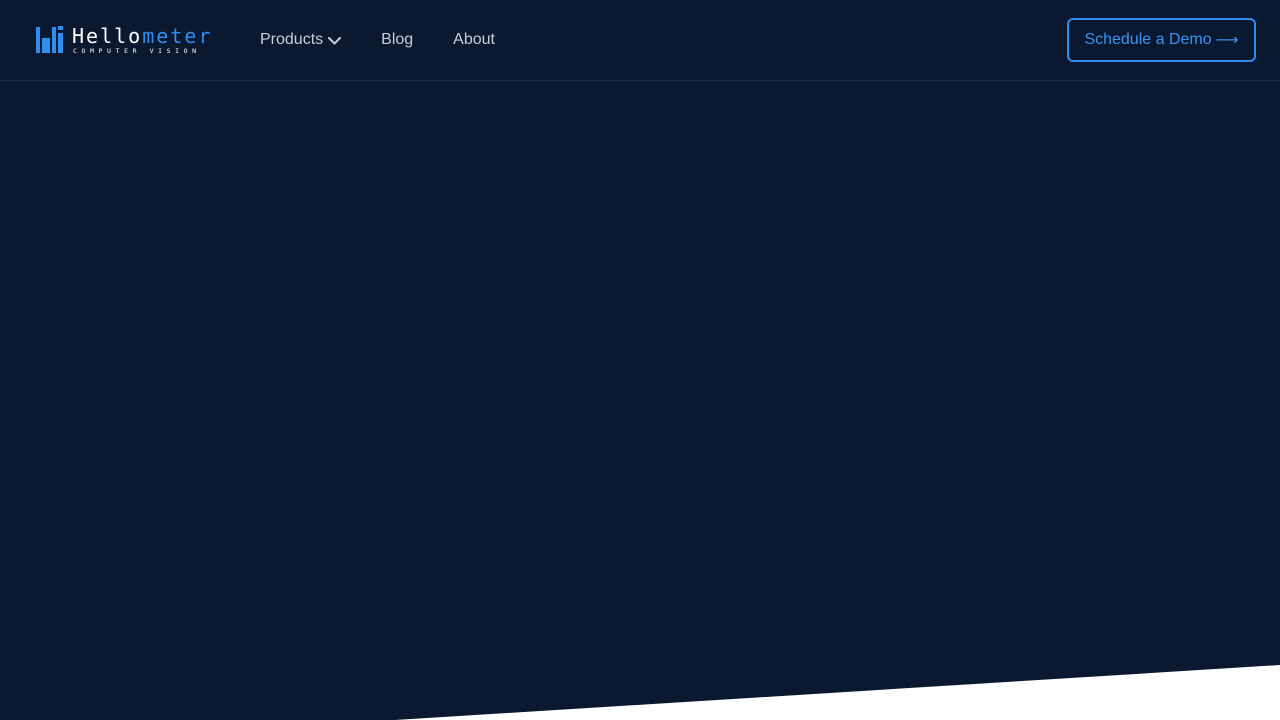 The height and width of the screenshot is (720, 1280). I want to click on section-divider-slant, so click(837, 692).